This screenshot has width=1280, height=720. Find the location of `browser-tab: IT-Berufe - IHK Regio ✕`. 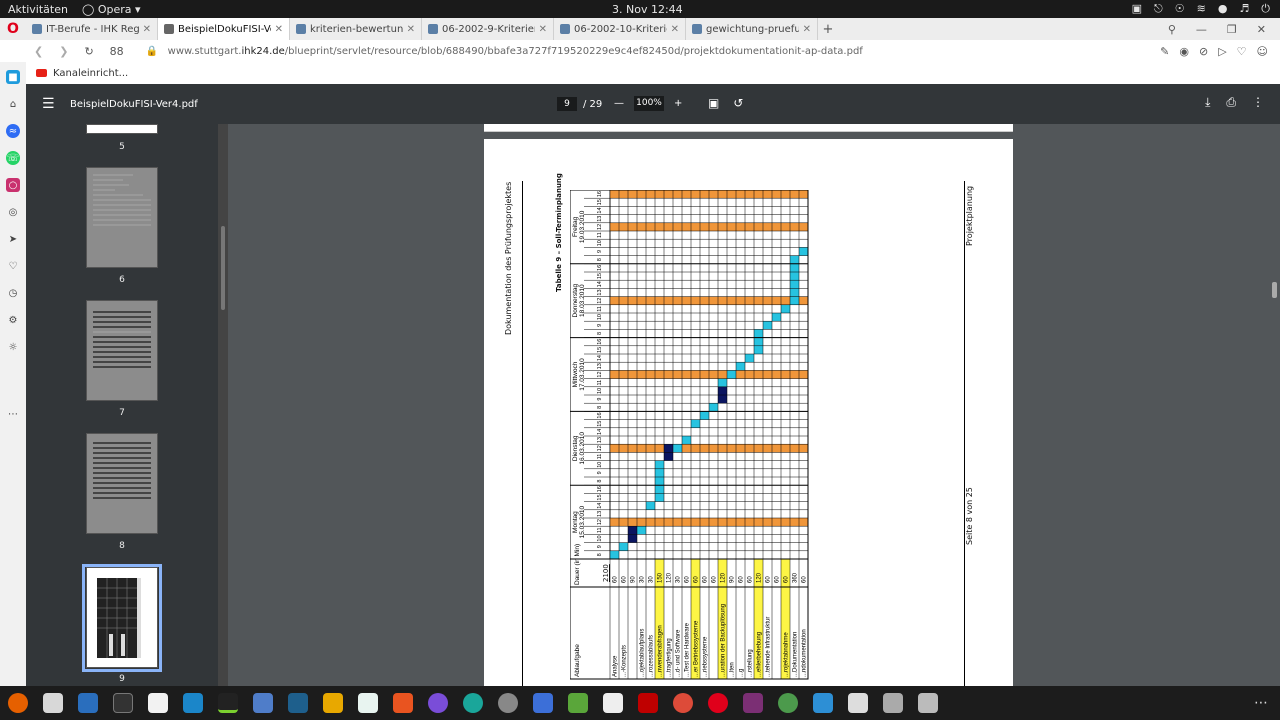

browser-tab: IT-Berufe - IHK Regio ✕ is located at coordinates (92, 29).